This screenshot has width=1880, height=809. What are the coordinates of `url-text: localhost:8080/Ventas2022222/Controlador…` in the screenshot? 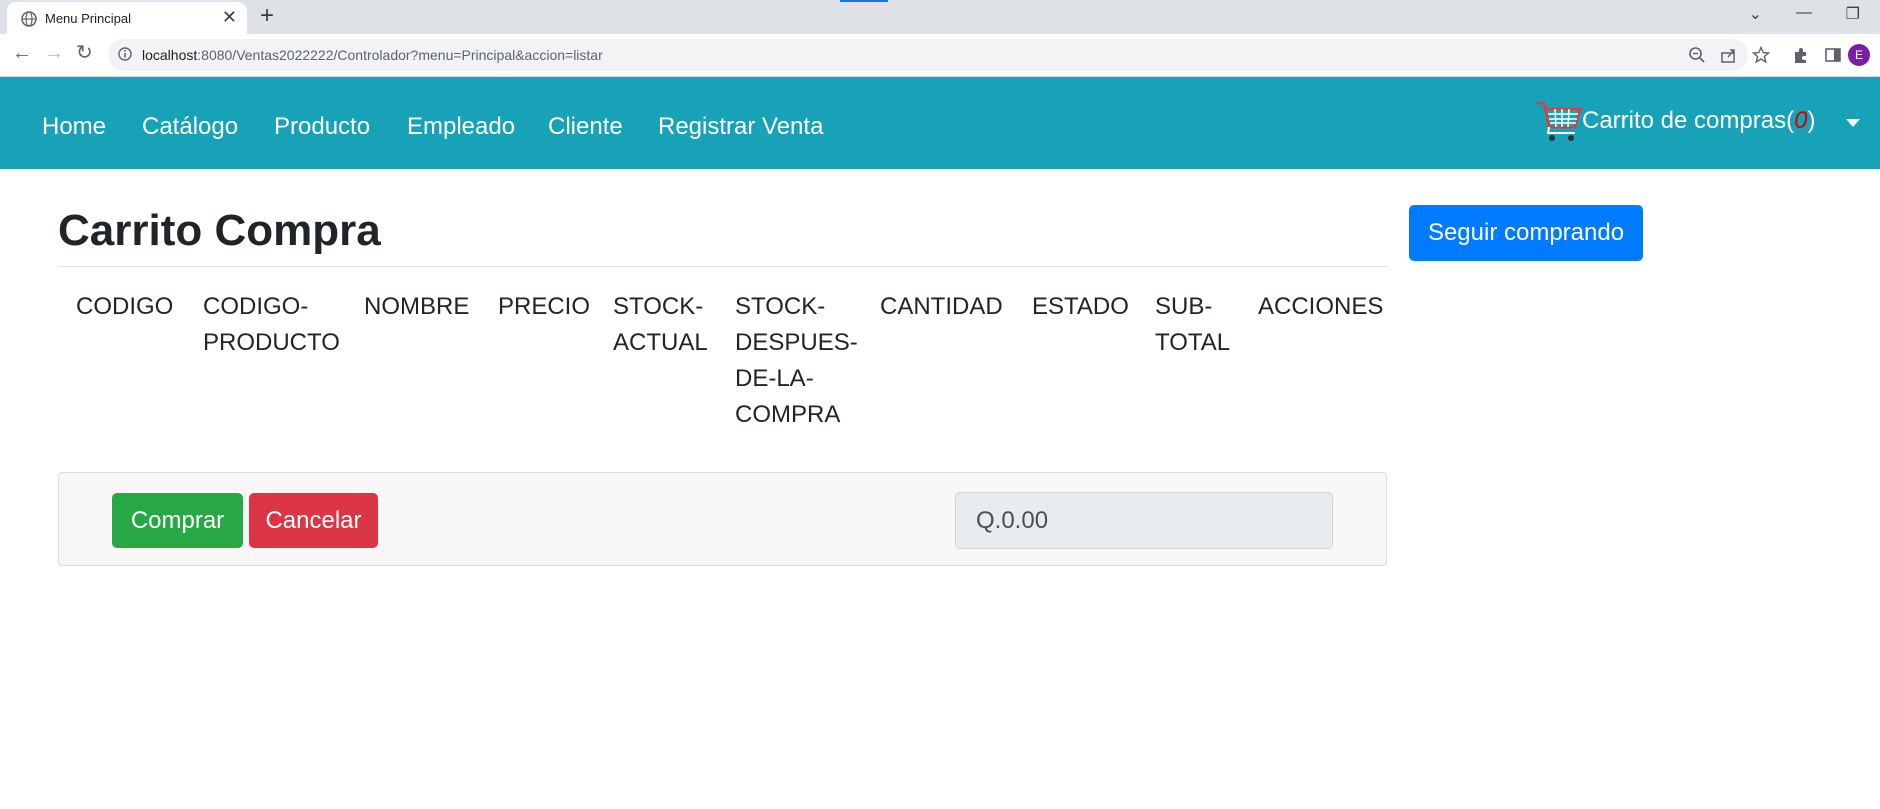 It's located at (372, 55).